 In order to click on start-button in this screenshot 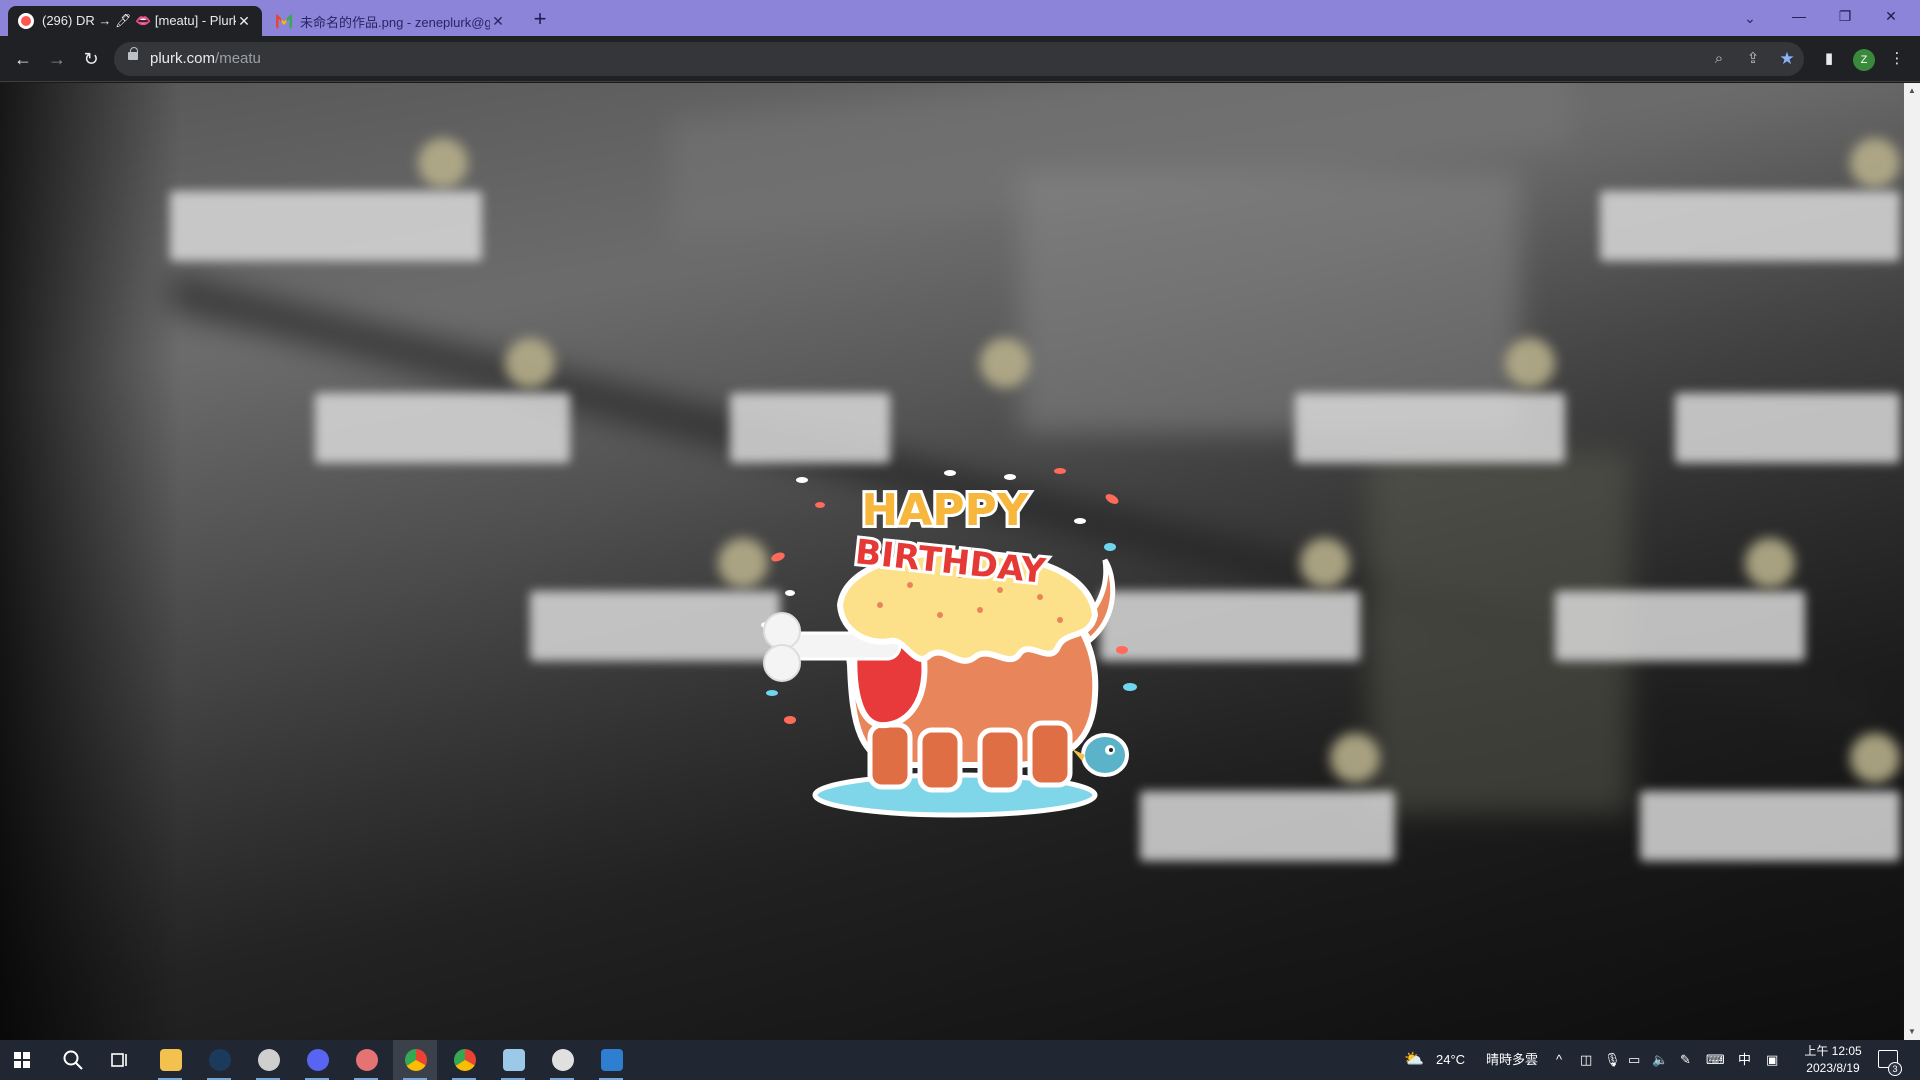, I will do `click(22, 1060)`.